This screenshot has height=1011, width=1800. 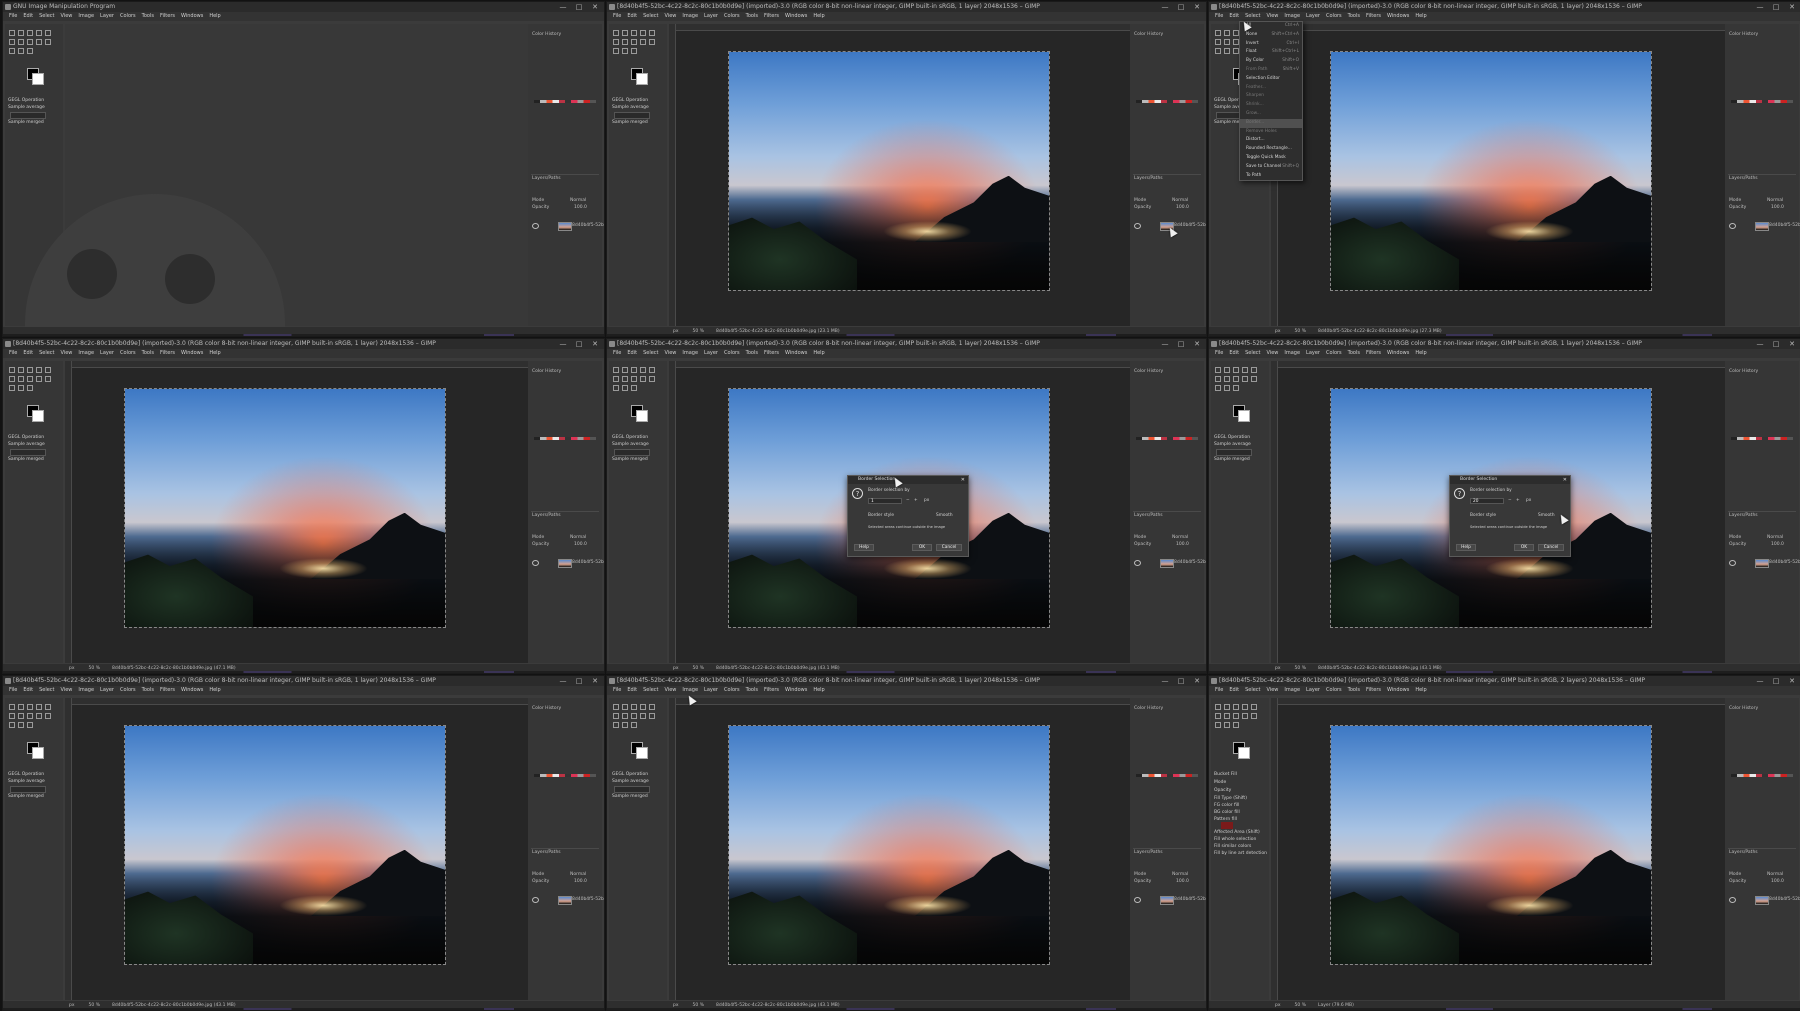 I want to click on bucket-fill-option: Fill whole selection, so click(x=1239, y=839).